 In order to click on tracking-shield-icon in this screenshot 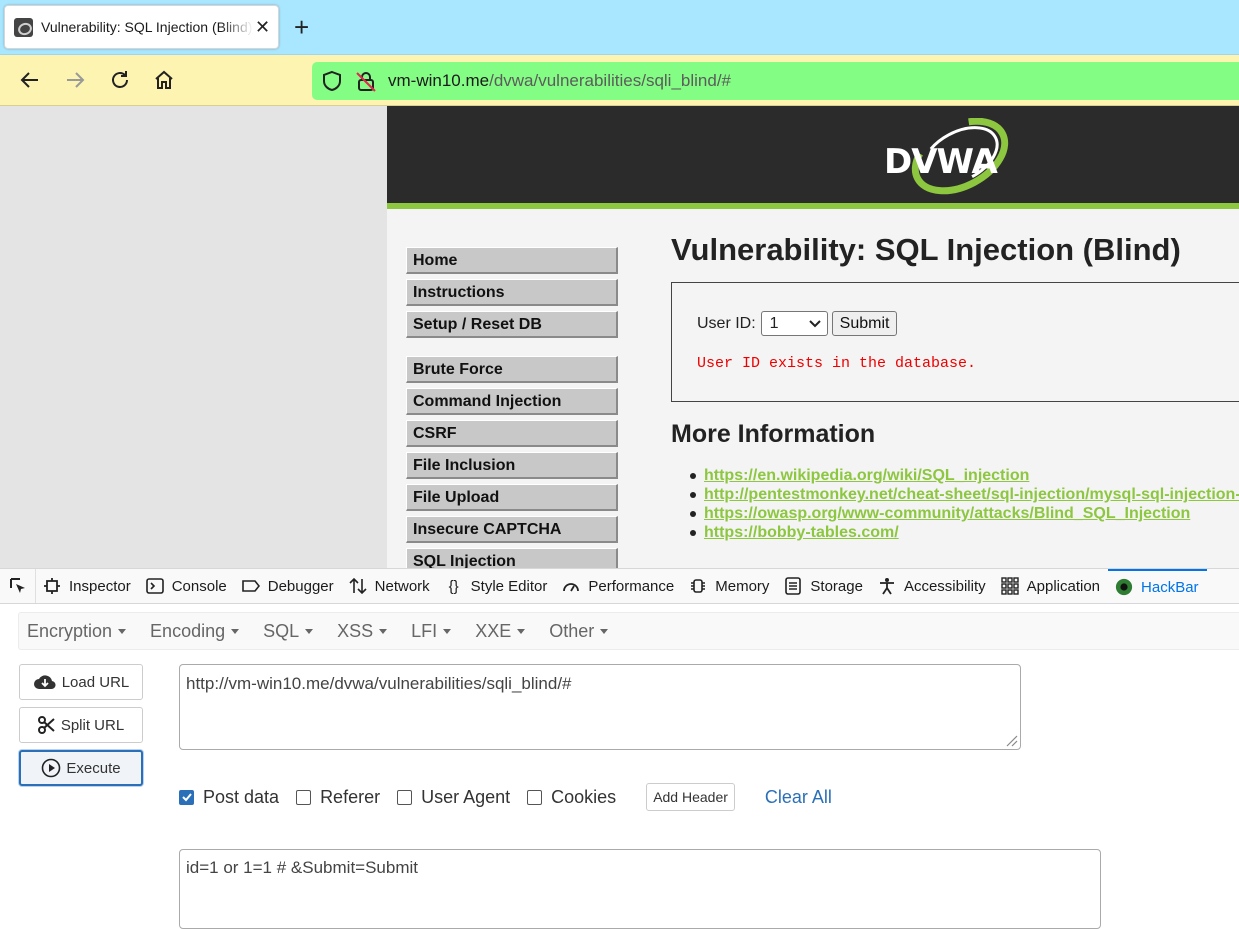, I will do `click(332, 81)`.